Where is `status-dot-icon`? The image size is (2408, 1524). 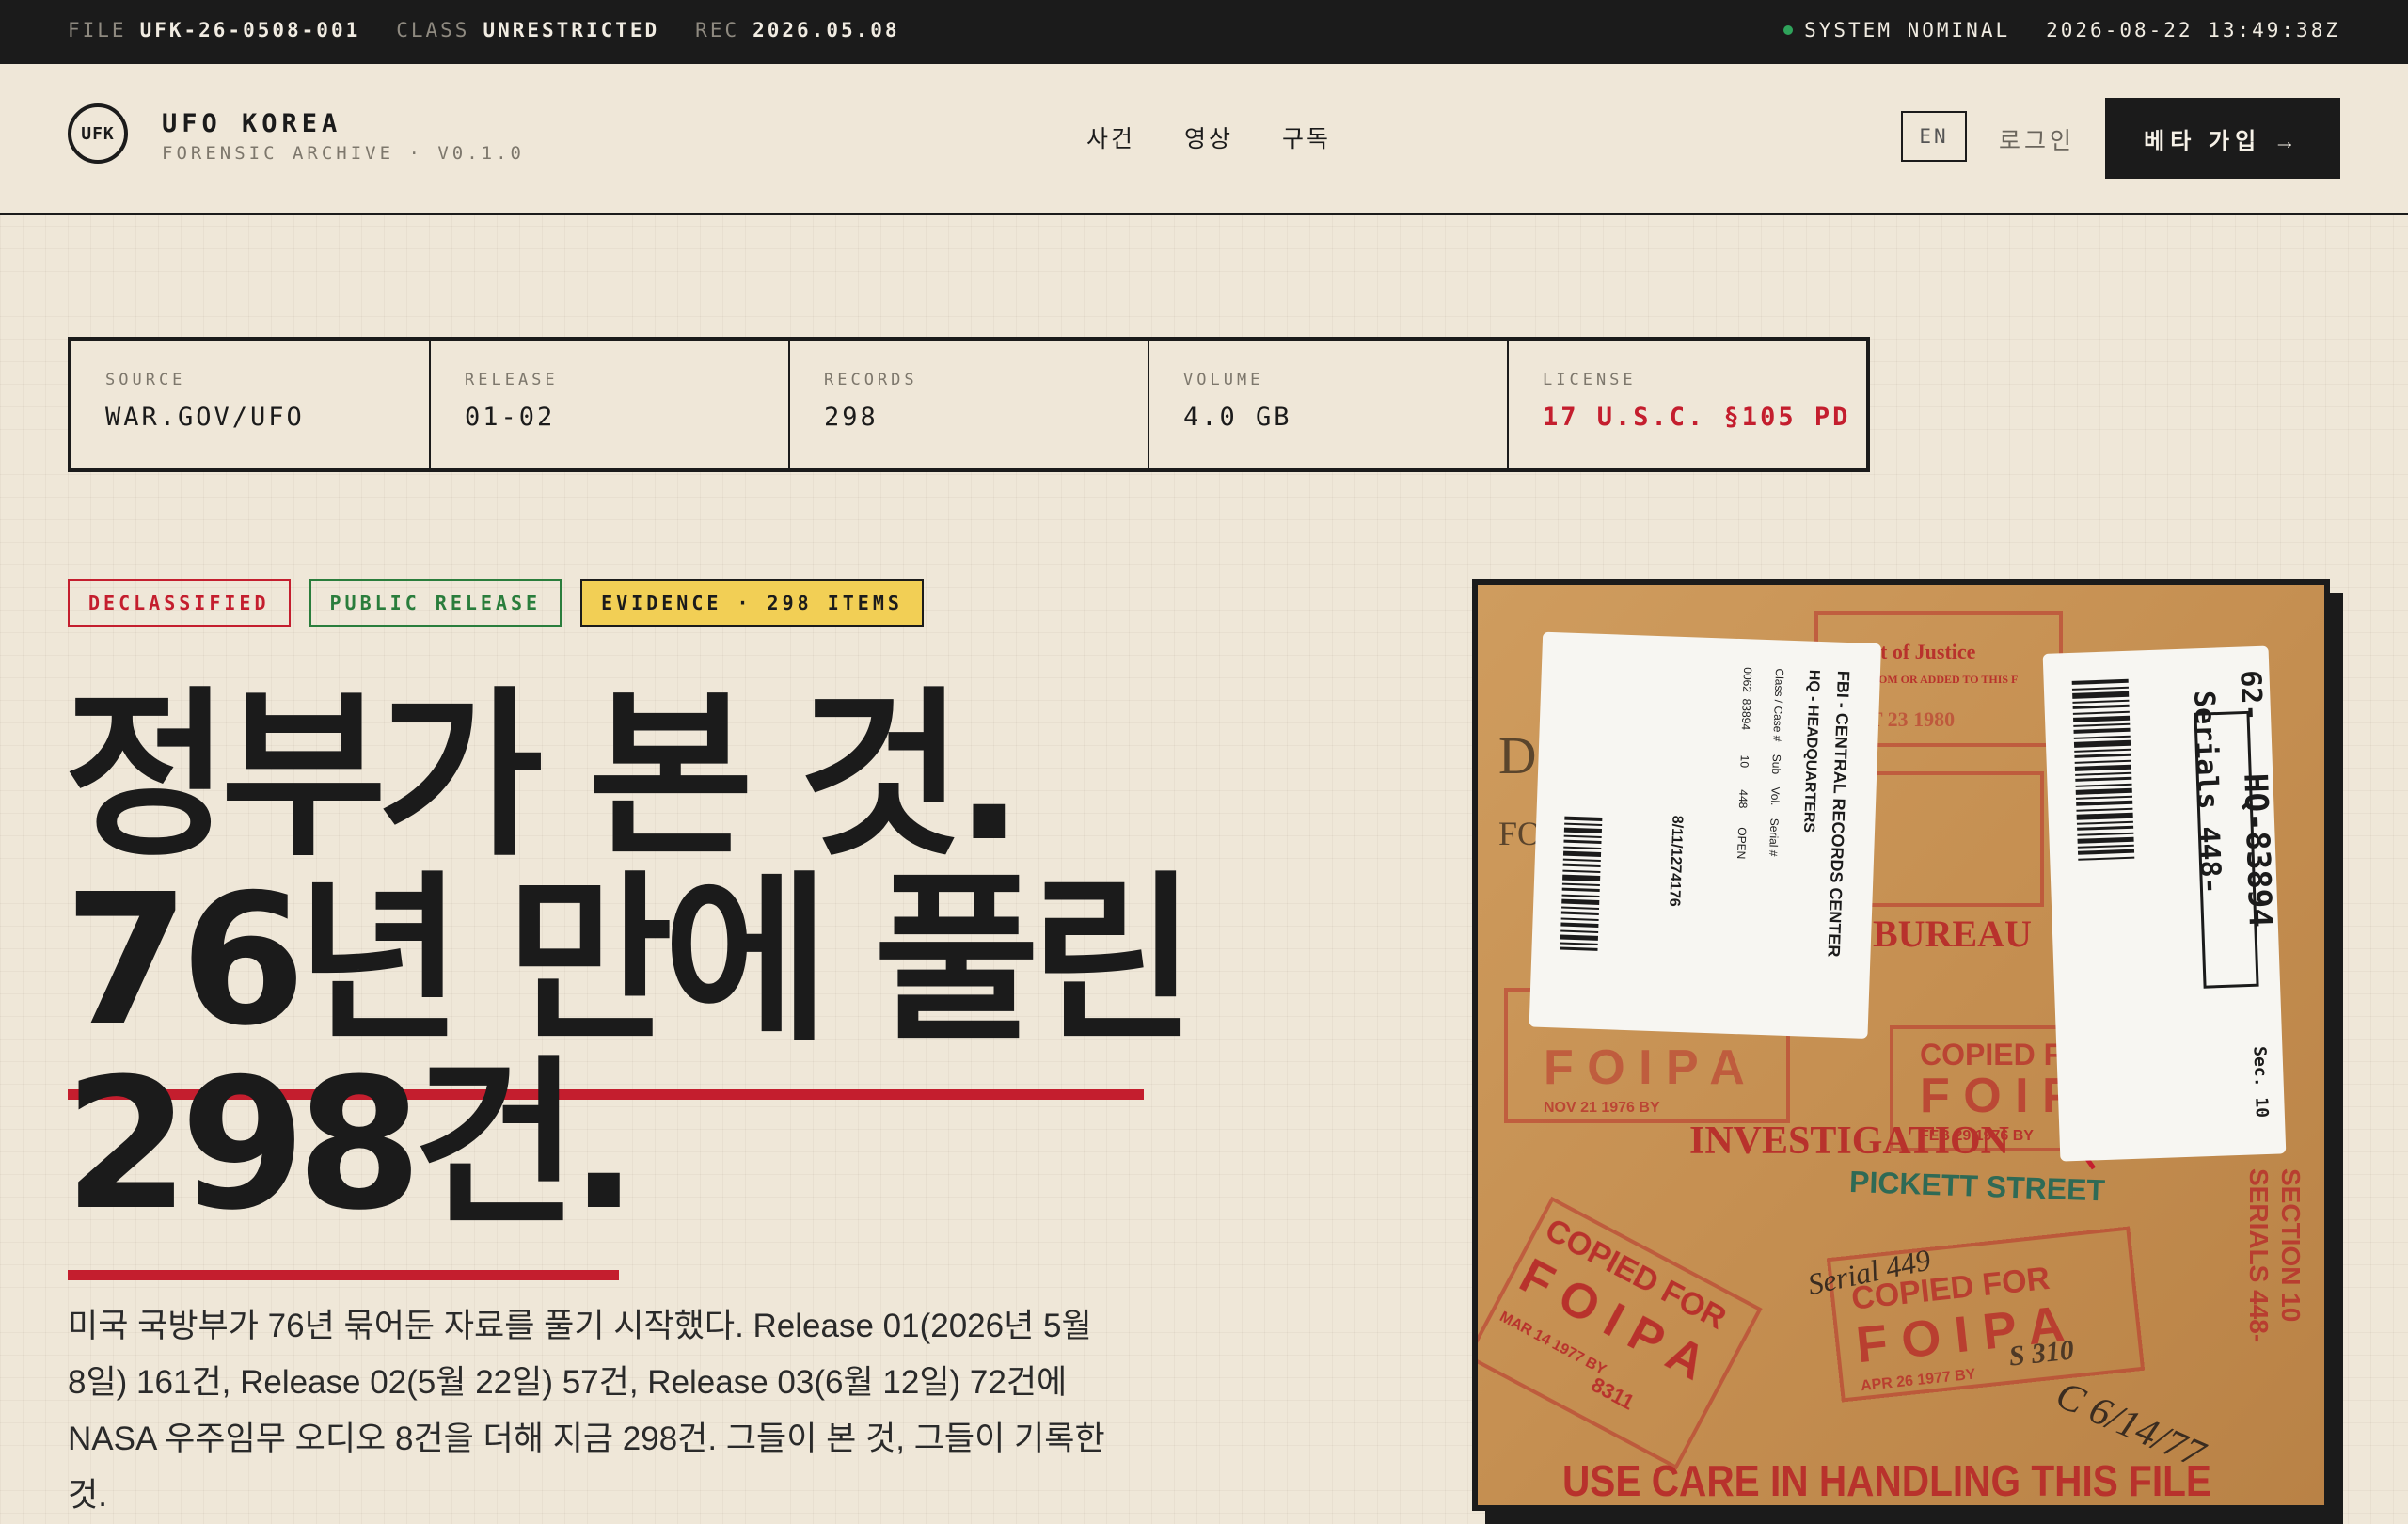 status-dot-icon is located at coordinates (1789, 30).